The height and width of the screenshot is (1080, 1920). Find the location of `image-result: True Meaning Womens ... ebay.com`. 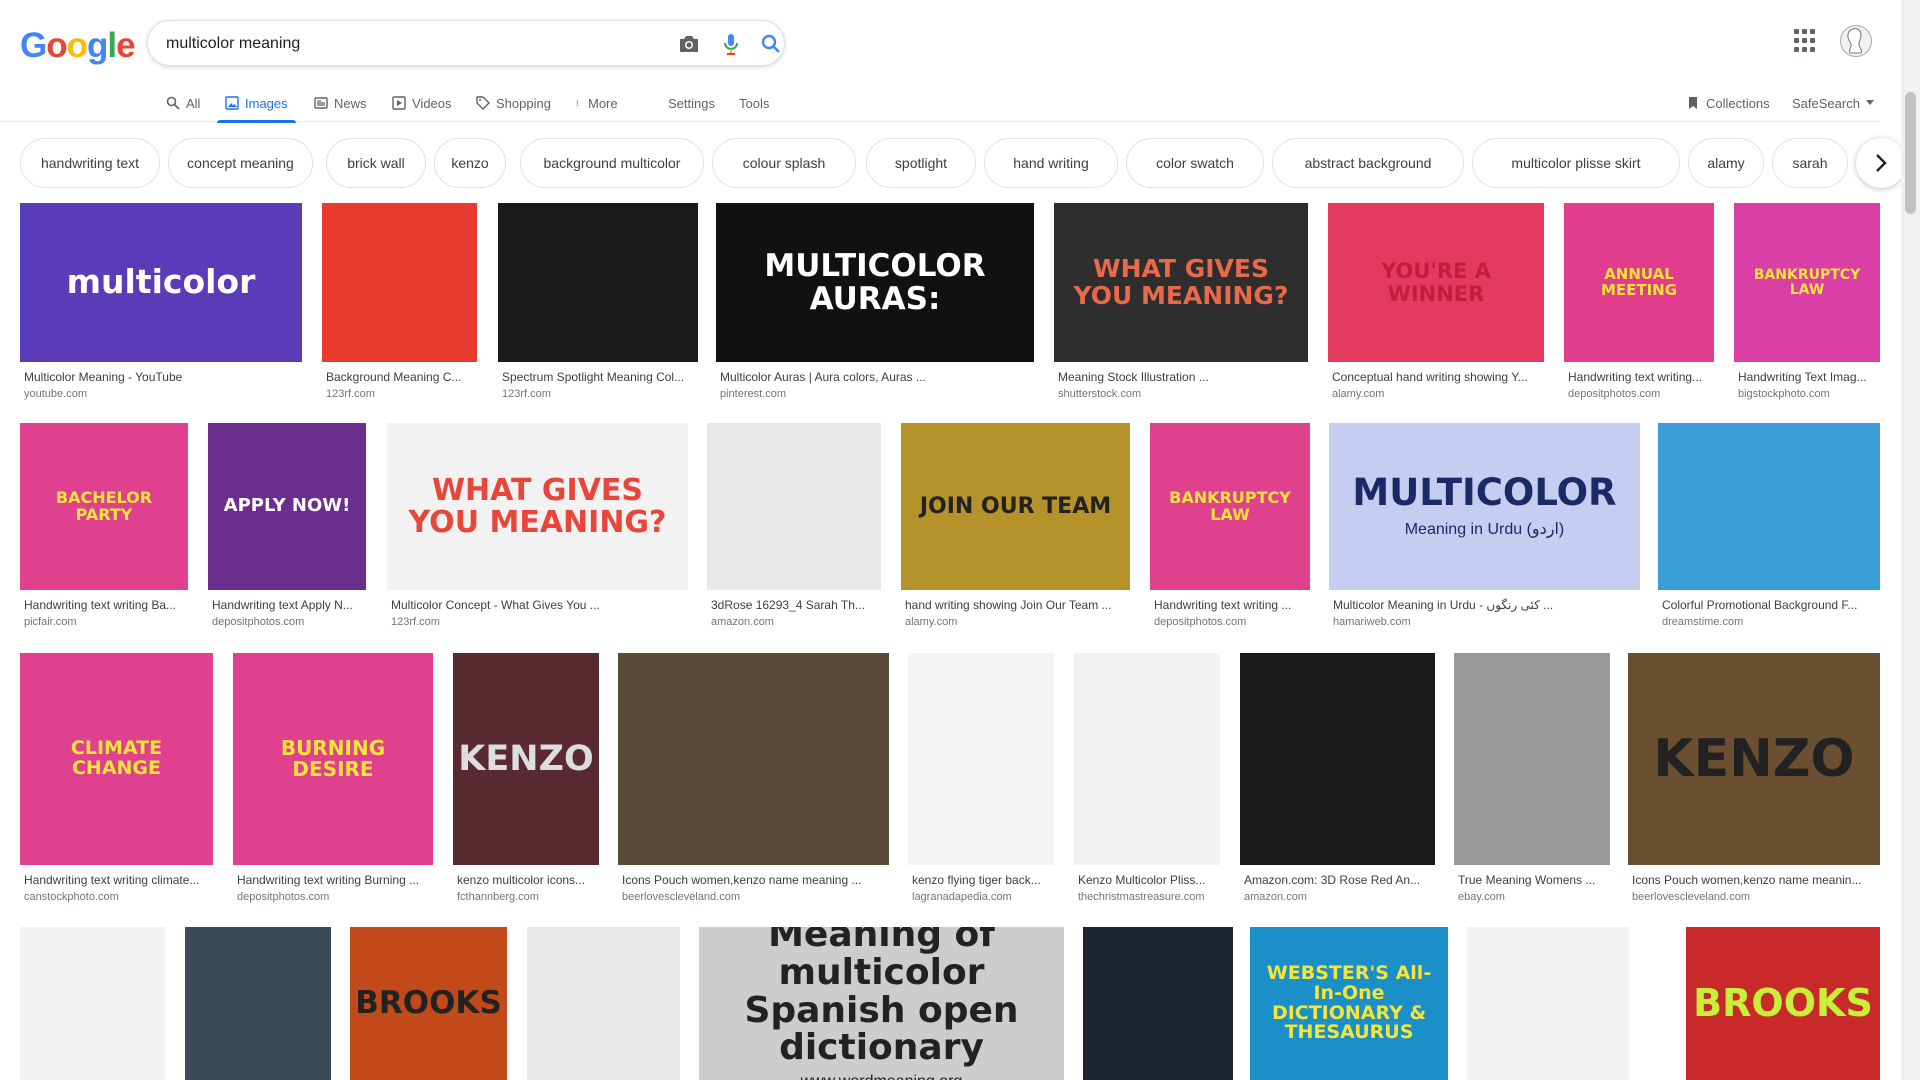

image-result: True Meaning Womens ... ebay.com is located at coordinates (1532, 781).